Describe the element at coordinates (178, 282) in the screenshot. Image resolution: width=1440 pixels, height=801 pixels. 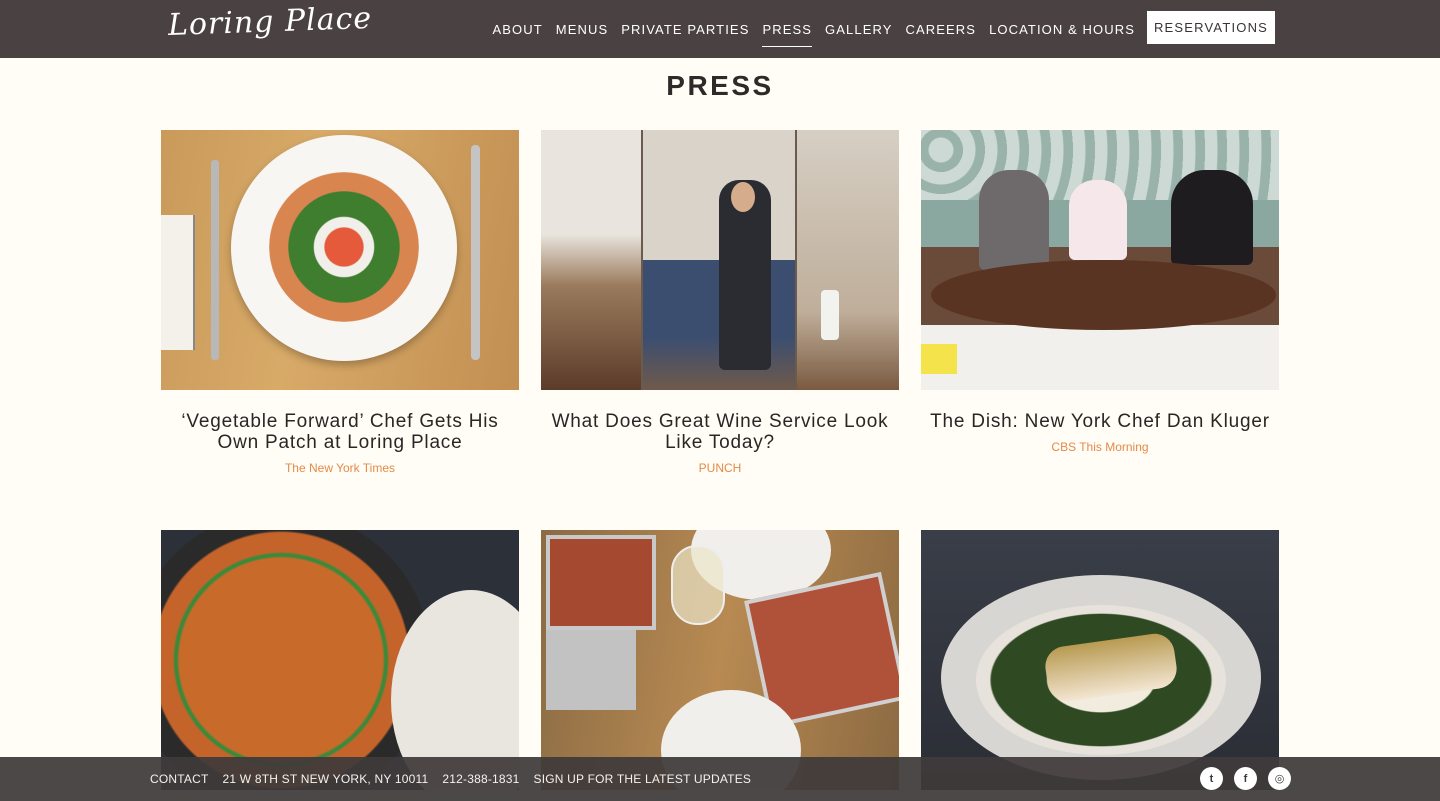
I see `napkin-shape` at that location.